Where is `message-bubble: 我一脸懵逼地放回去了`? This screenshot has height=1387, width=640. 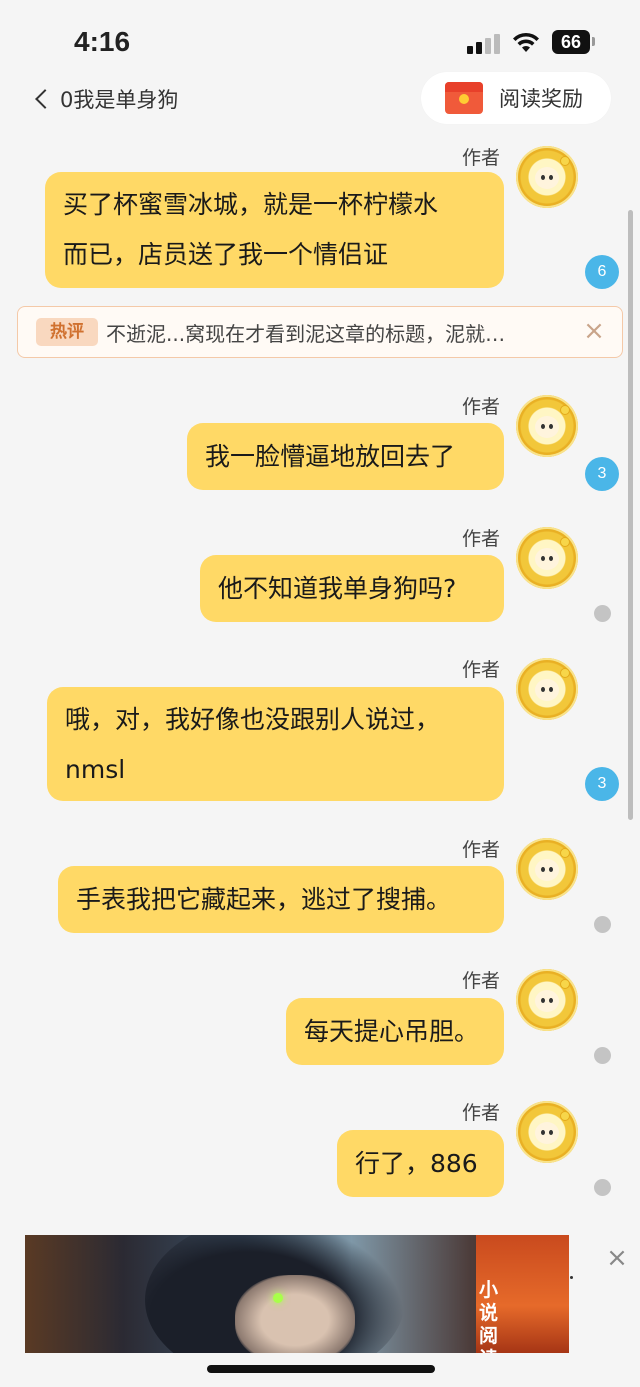
message-bubble: 我一脸懵逼地放回去了 is located at coordinates (345, 456).